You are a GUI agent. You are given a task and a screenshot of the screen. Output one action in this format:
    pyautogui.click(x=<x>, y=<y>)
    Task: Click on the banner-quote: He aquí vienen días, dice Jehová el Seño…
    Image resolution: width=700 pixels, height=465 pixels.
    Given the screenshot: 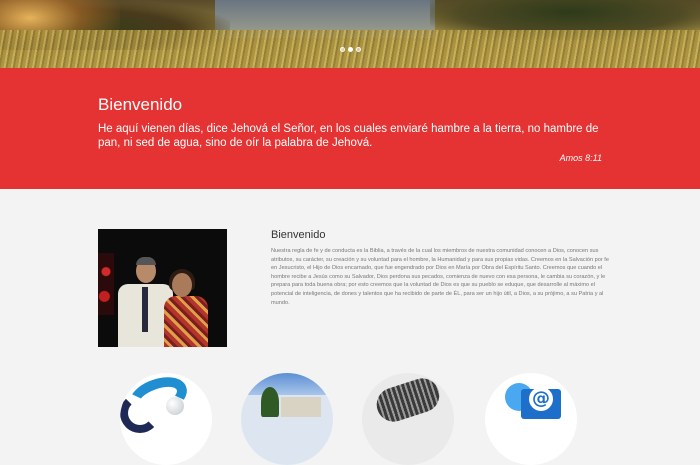 What is the action you would take?
    pyautogui.click(x=348, y=136)
    